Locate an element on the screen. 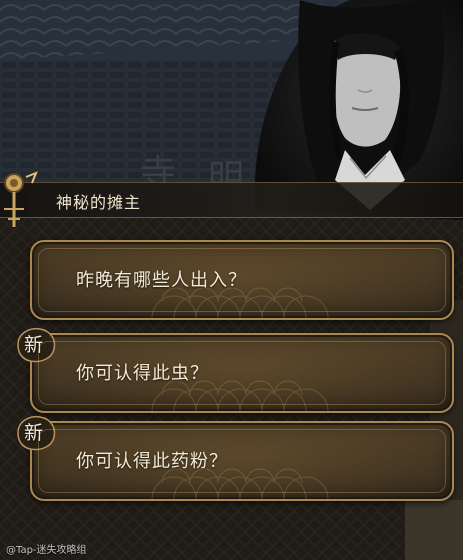 The image size is (463, 560). speaker-name: 神秘的摊主 is located at coordinates (99, 202).